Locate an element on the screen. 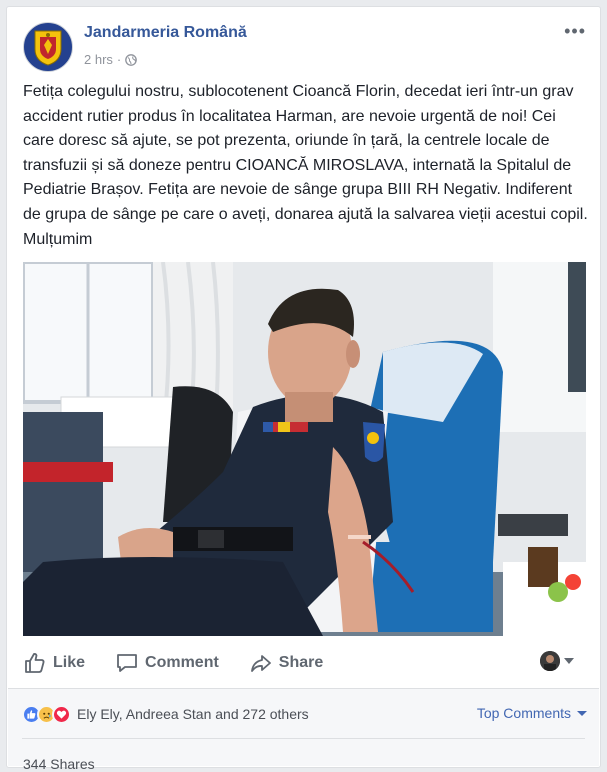 The image size is (607, 772). share-arrow-icon is located at coordinates (260, 663).